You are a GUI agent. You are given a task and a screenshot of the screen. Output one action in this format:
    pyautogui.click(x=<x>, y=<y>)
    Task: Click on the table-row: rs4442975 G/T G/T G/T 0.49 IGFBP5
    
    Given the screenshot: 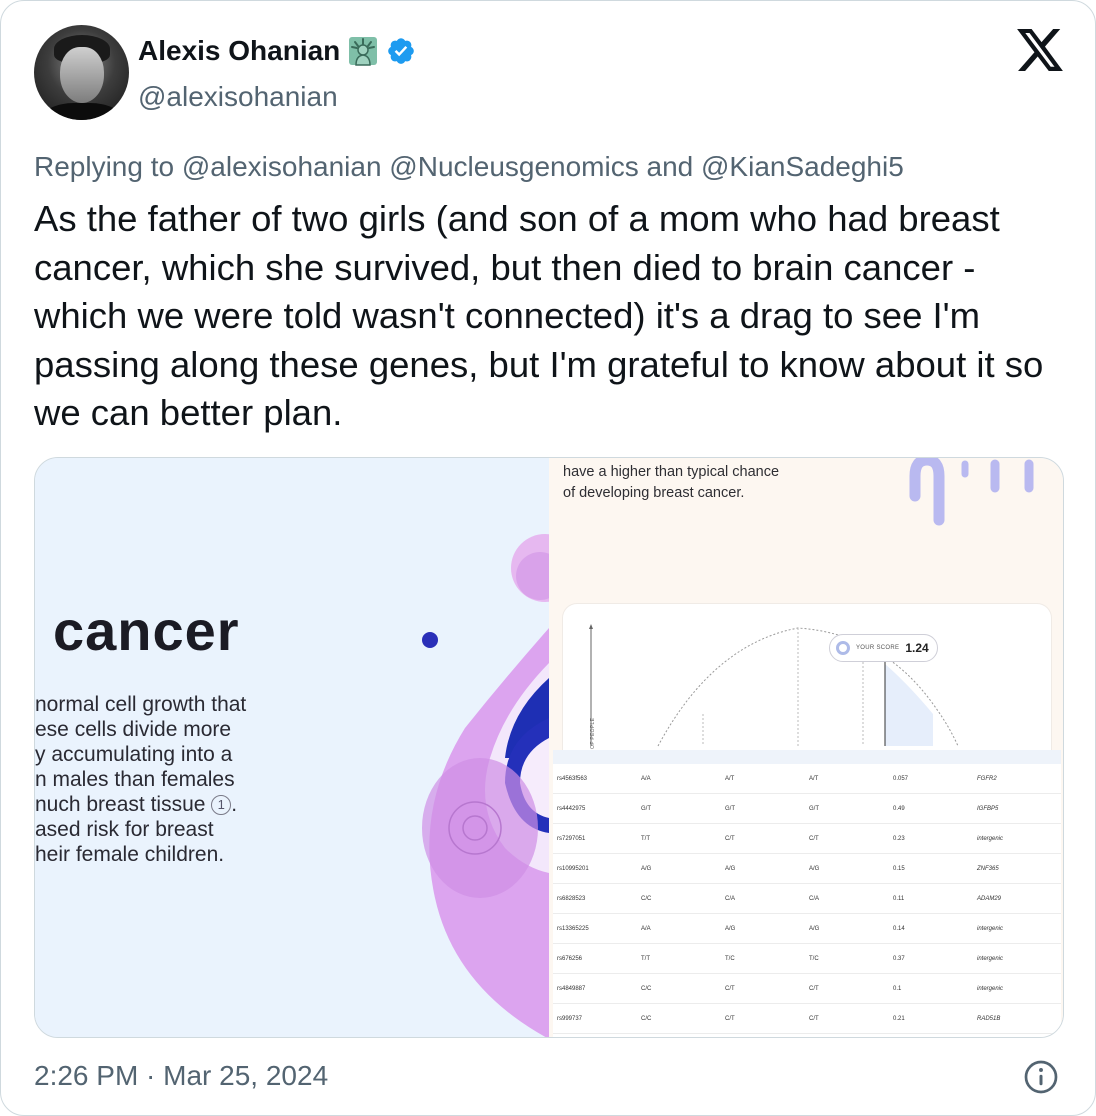 What is the action you would take?
    pyautogui.click(x=807, y=809)
    